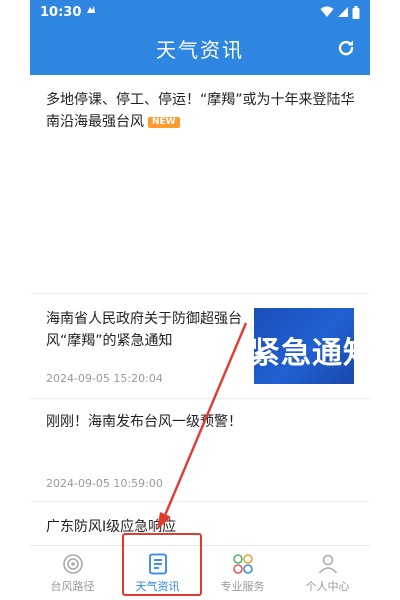 The width and height of the screenshot is (400, 600). I want to click on tab-pro-services: 专业服务, so click(242, 573).